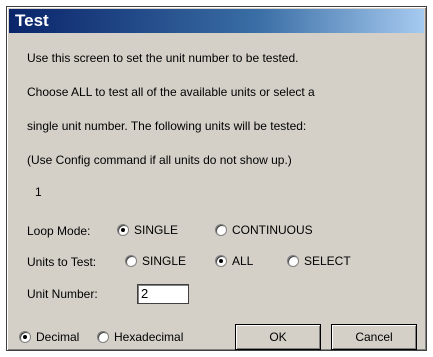 This screenshot has height=357, width=433. I want to click on dialog-title: Test, so click(32, 20).